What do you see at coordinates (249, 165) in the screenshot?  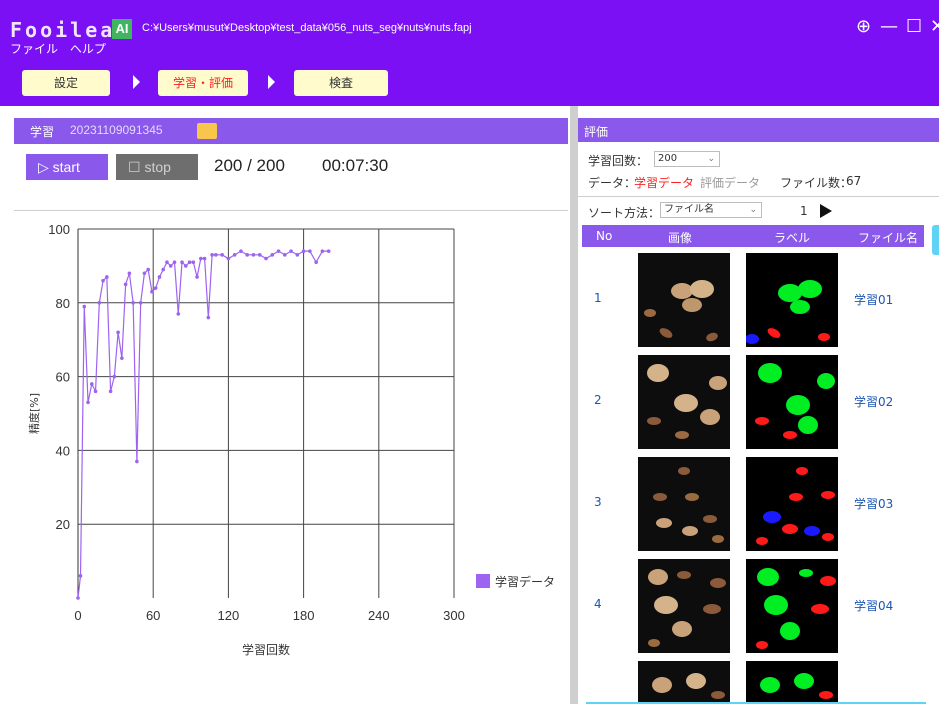 I see `epoch-progress: 200 / 200` at bounding box center [249, 165].